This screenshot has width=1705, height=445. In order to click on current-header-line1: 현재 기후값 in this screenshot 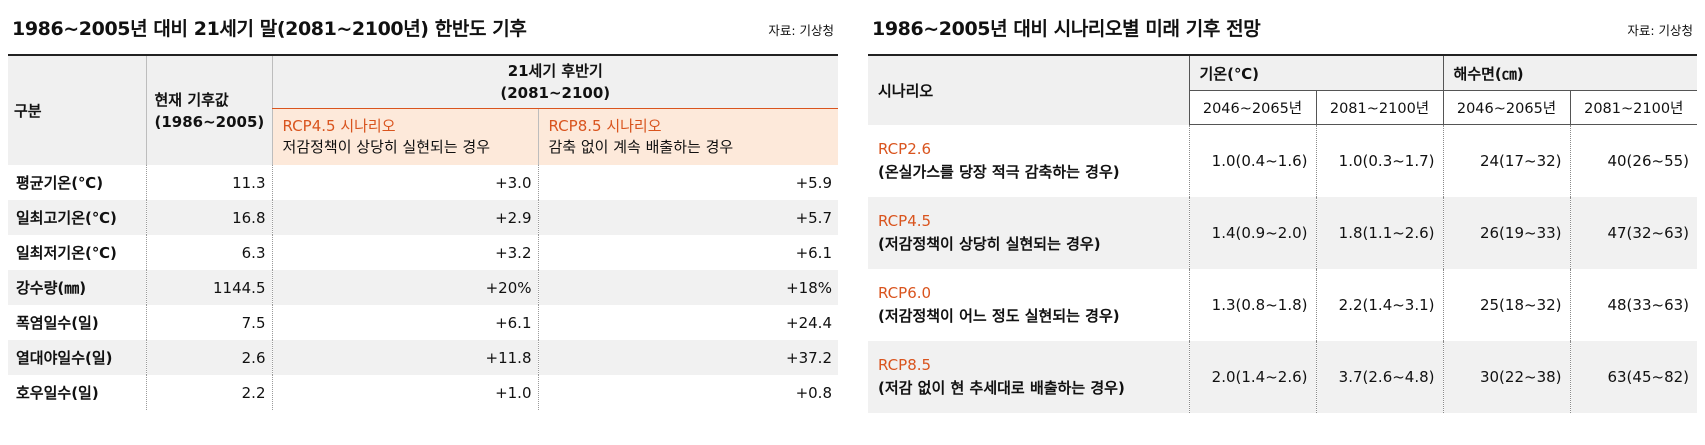, I will do `click(191, 99)`.